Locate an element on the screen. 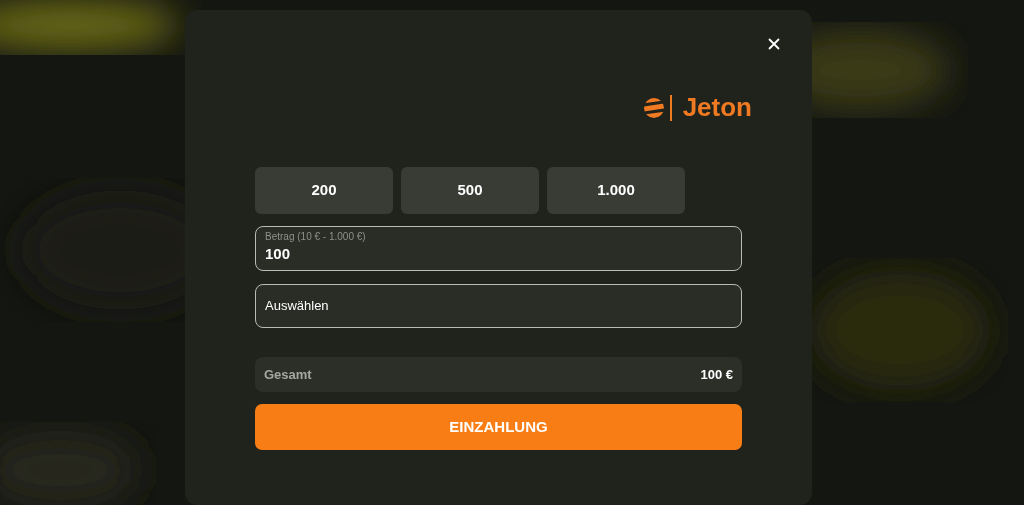 This screenshot has height=505, width=1024. amount-button: 500 is located at coordinates (470, 190).